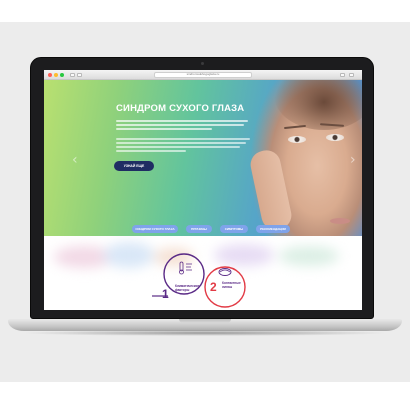 Image resolution: width=410 pixels, height=410 pixels. I want to click on address-bar: sindromsukhogoglaza.ru, so click(203, 75).